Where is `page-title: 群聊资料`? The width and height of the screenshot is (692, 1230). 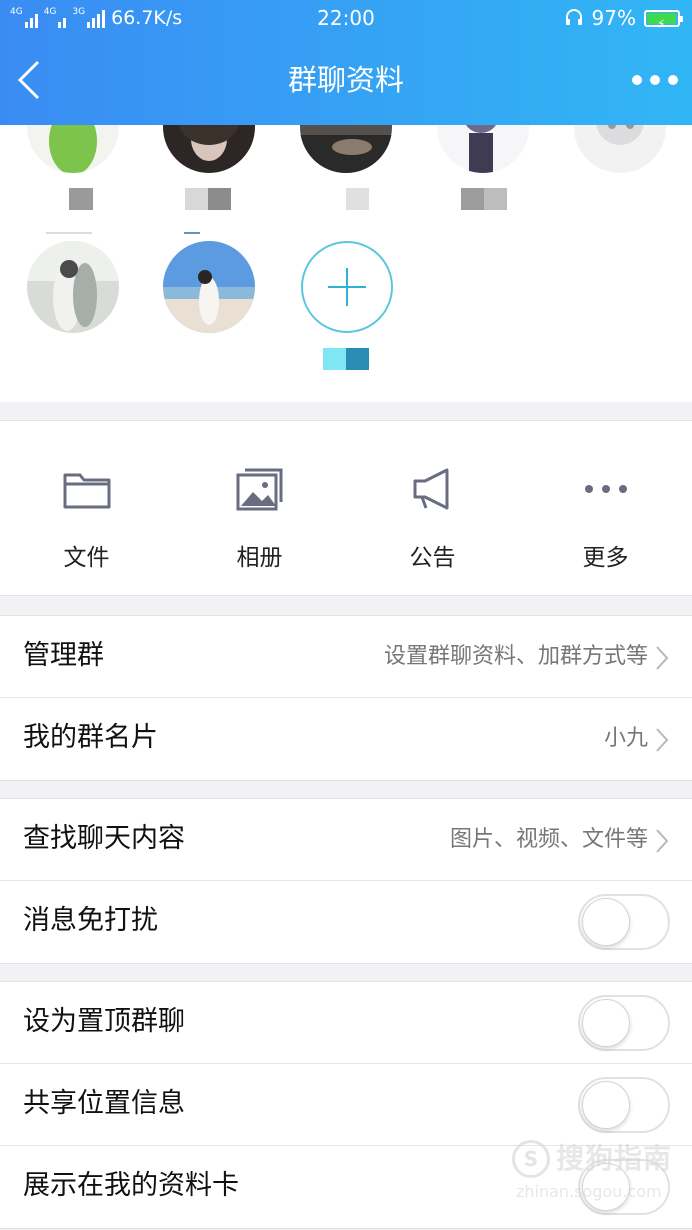
page-title: 群聊资料 is located at coordinates (345, 80).